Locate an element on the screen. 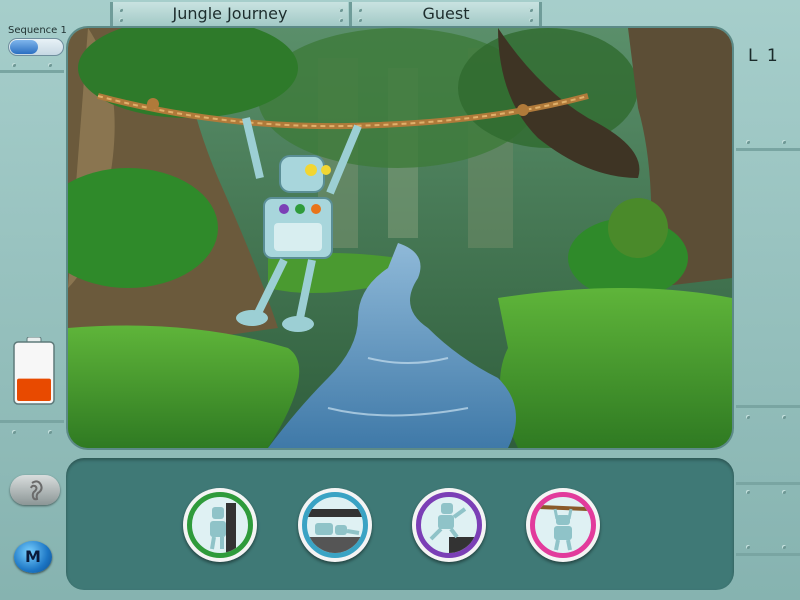  game-title: Jungle Journey is located at coordinates (230, 14).